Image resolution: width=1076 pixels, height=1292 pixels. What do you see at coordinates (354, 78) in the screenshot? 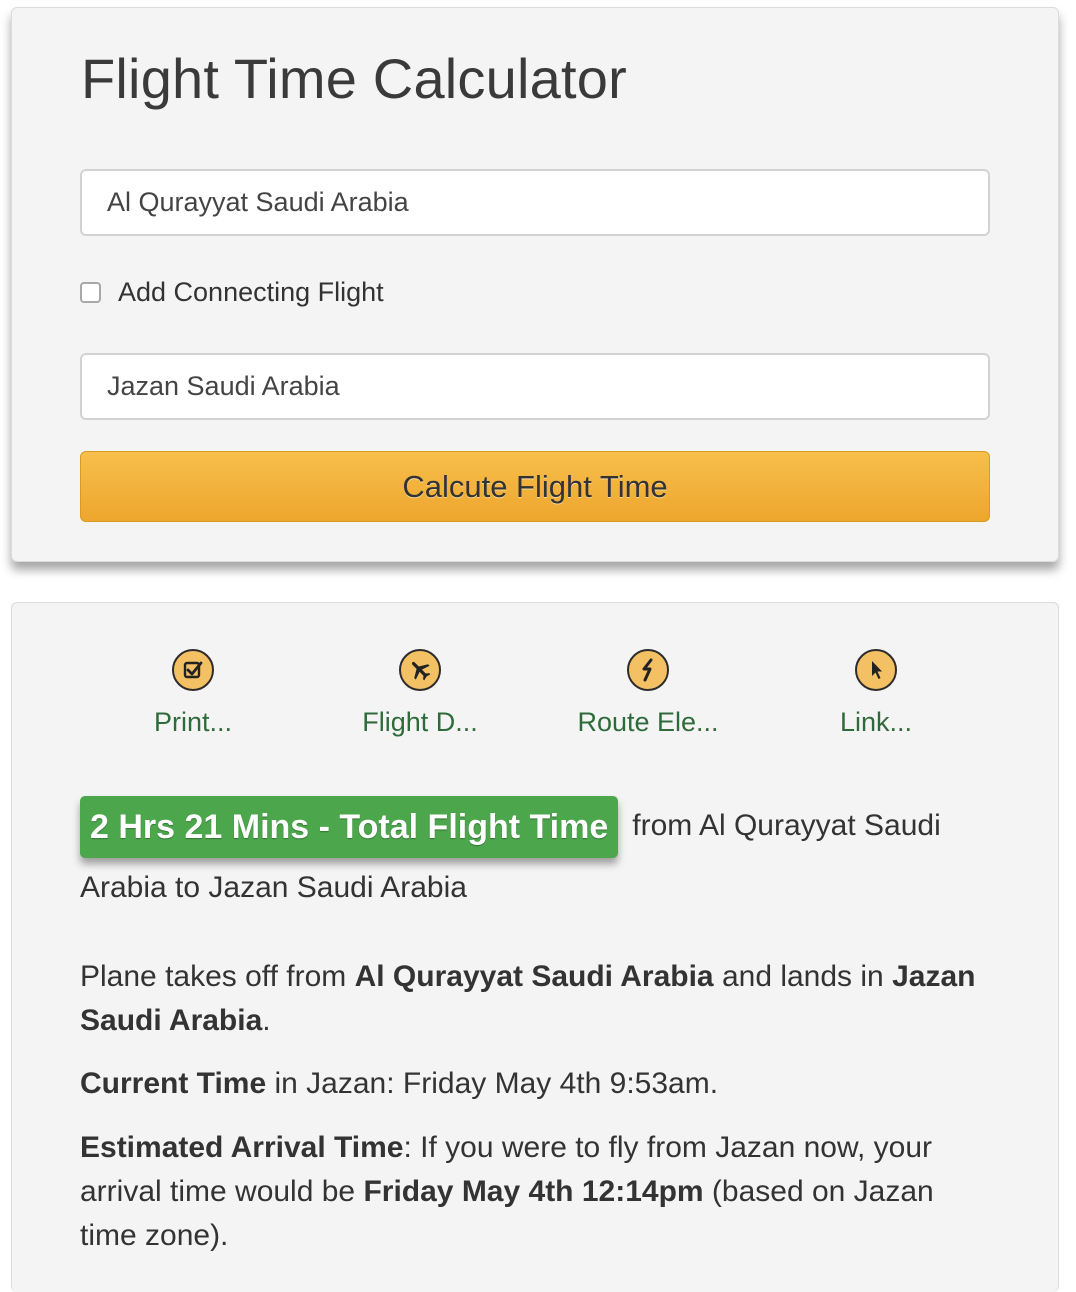
I see `page-title: Flight Time Calculator` at bounding box center [354, 78].